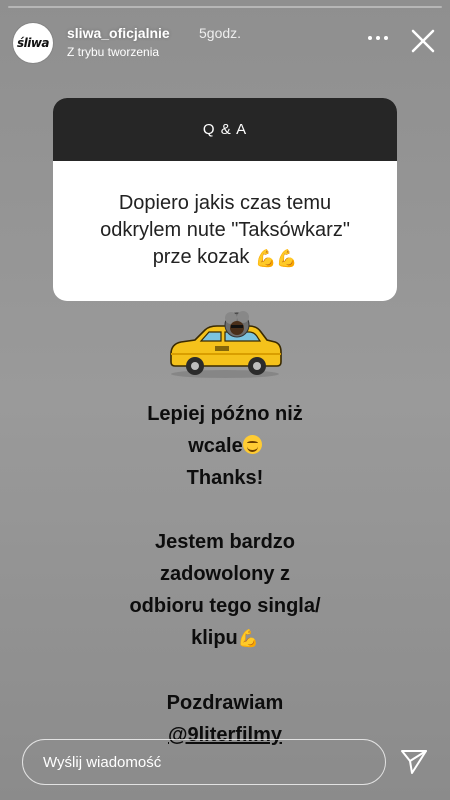  What do you see at coordinates (225, 129) in the screenshot?
I see `question-sticker-title: Q & A` at bounding box center [225, 129].